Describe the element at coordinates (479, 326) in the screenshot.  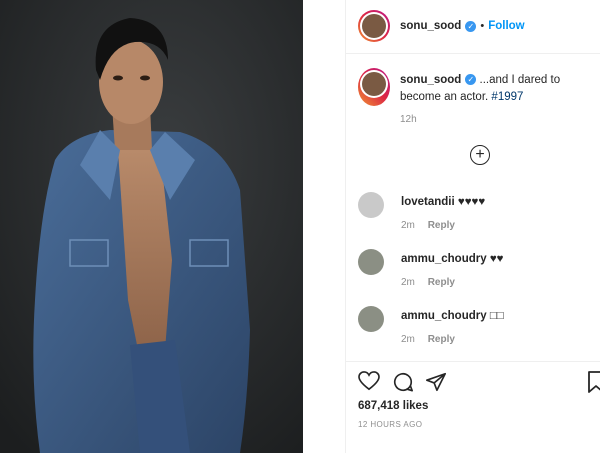
I see `comment-item: ammu_choudry □□ 2m Reply` at that location.